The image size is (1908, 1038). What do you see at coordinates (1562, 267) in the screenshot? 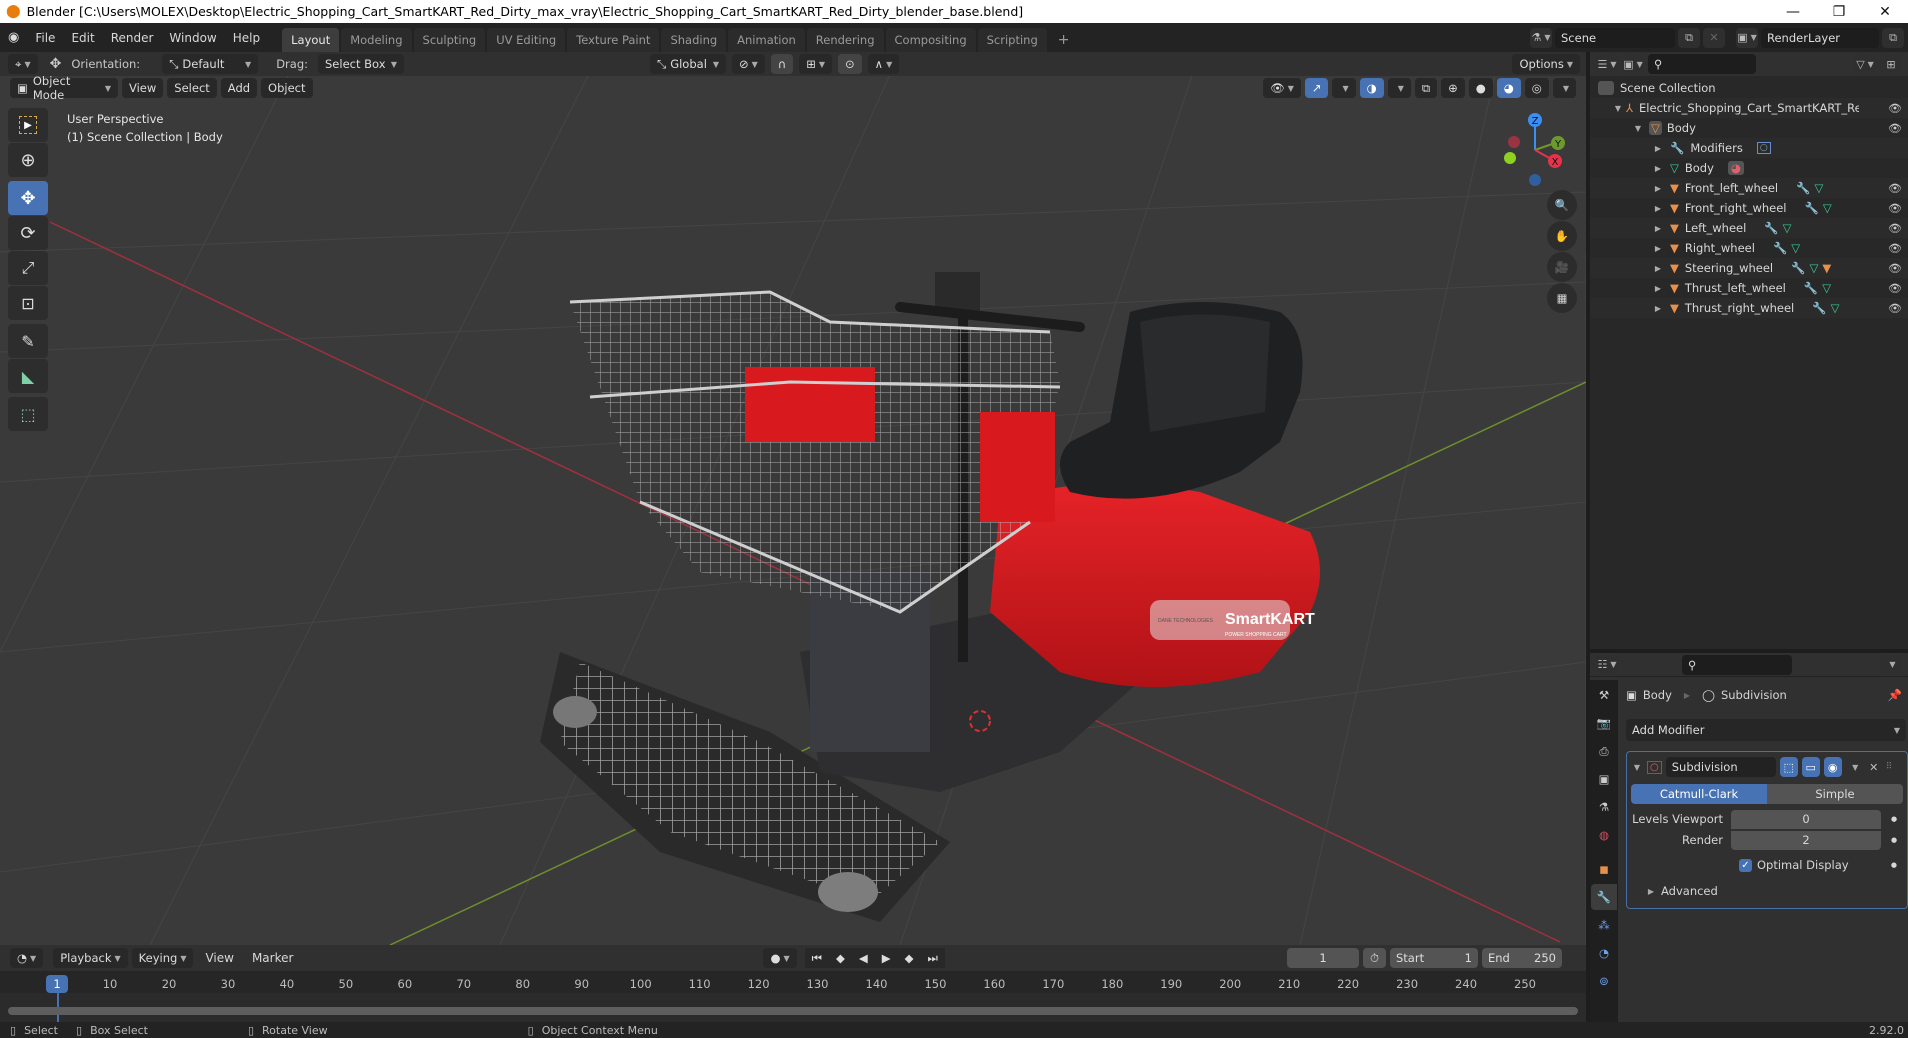
I see `camera-view-button: 🎥` at bounding box center [1562, 267].